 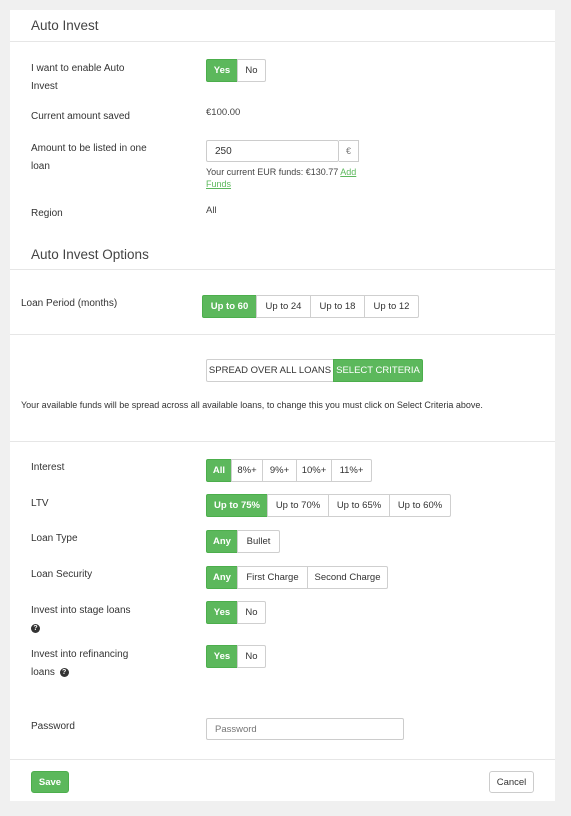 I want to click on password-input, so click(x=305, y=729).